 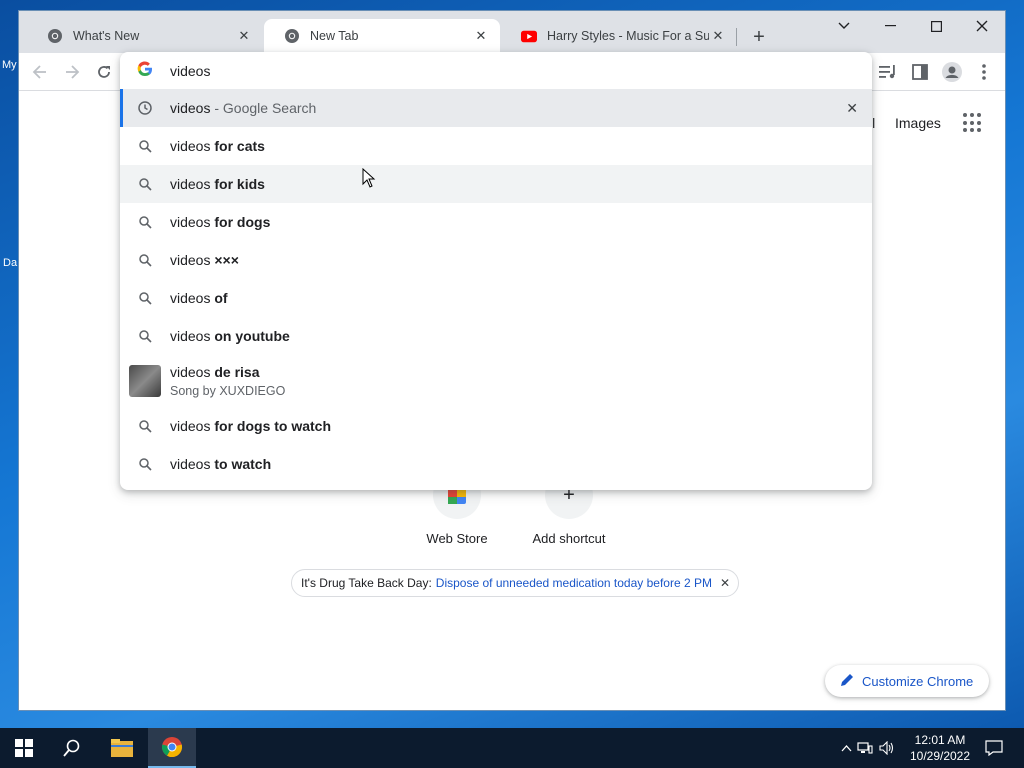 I want to click on start-button, so click(x=24, y=748).